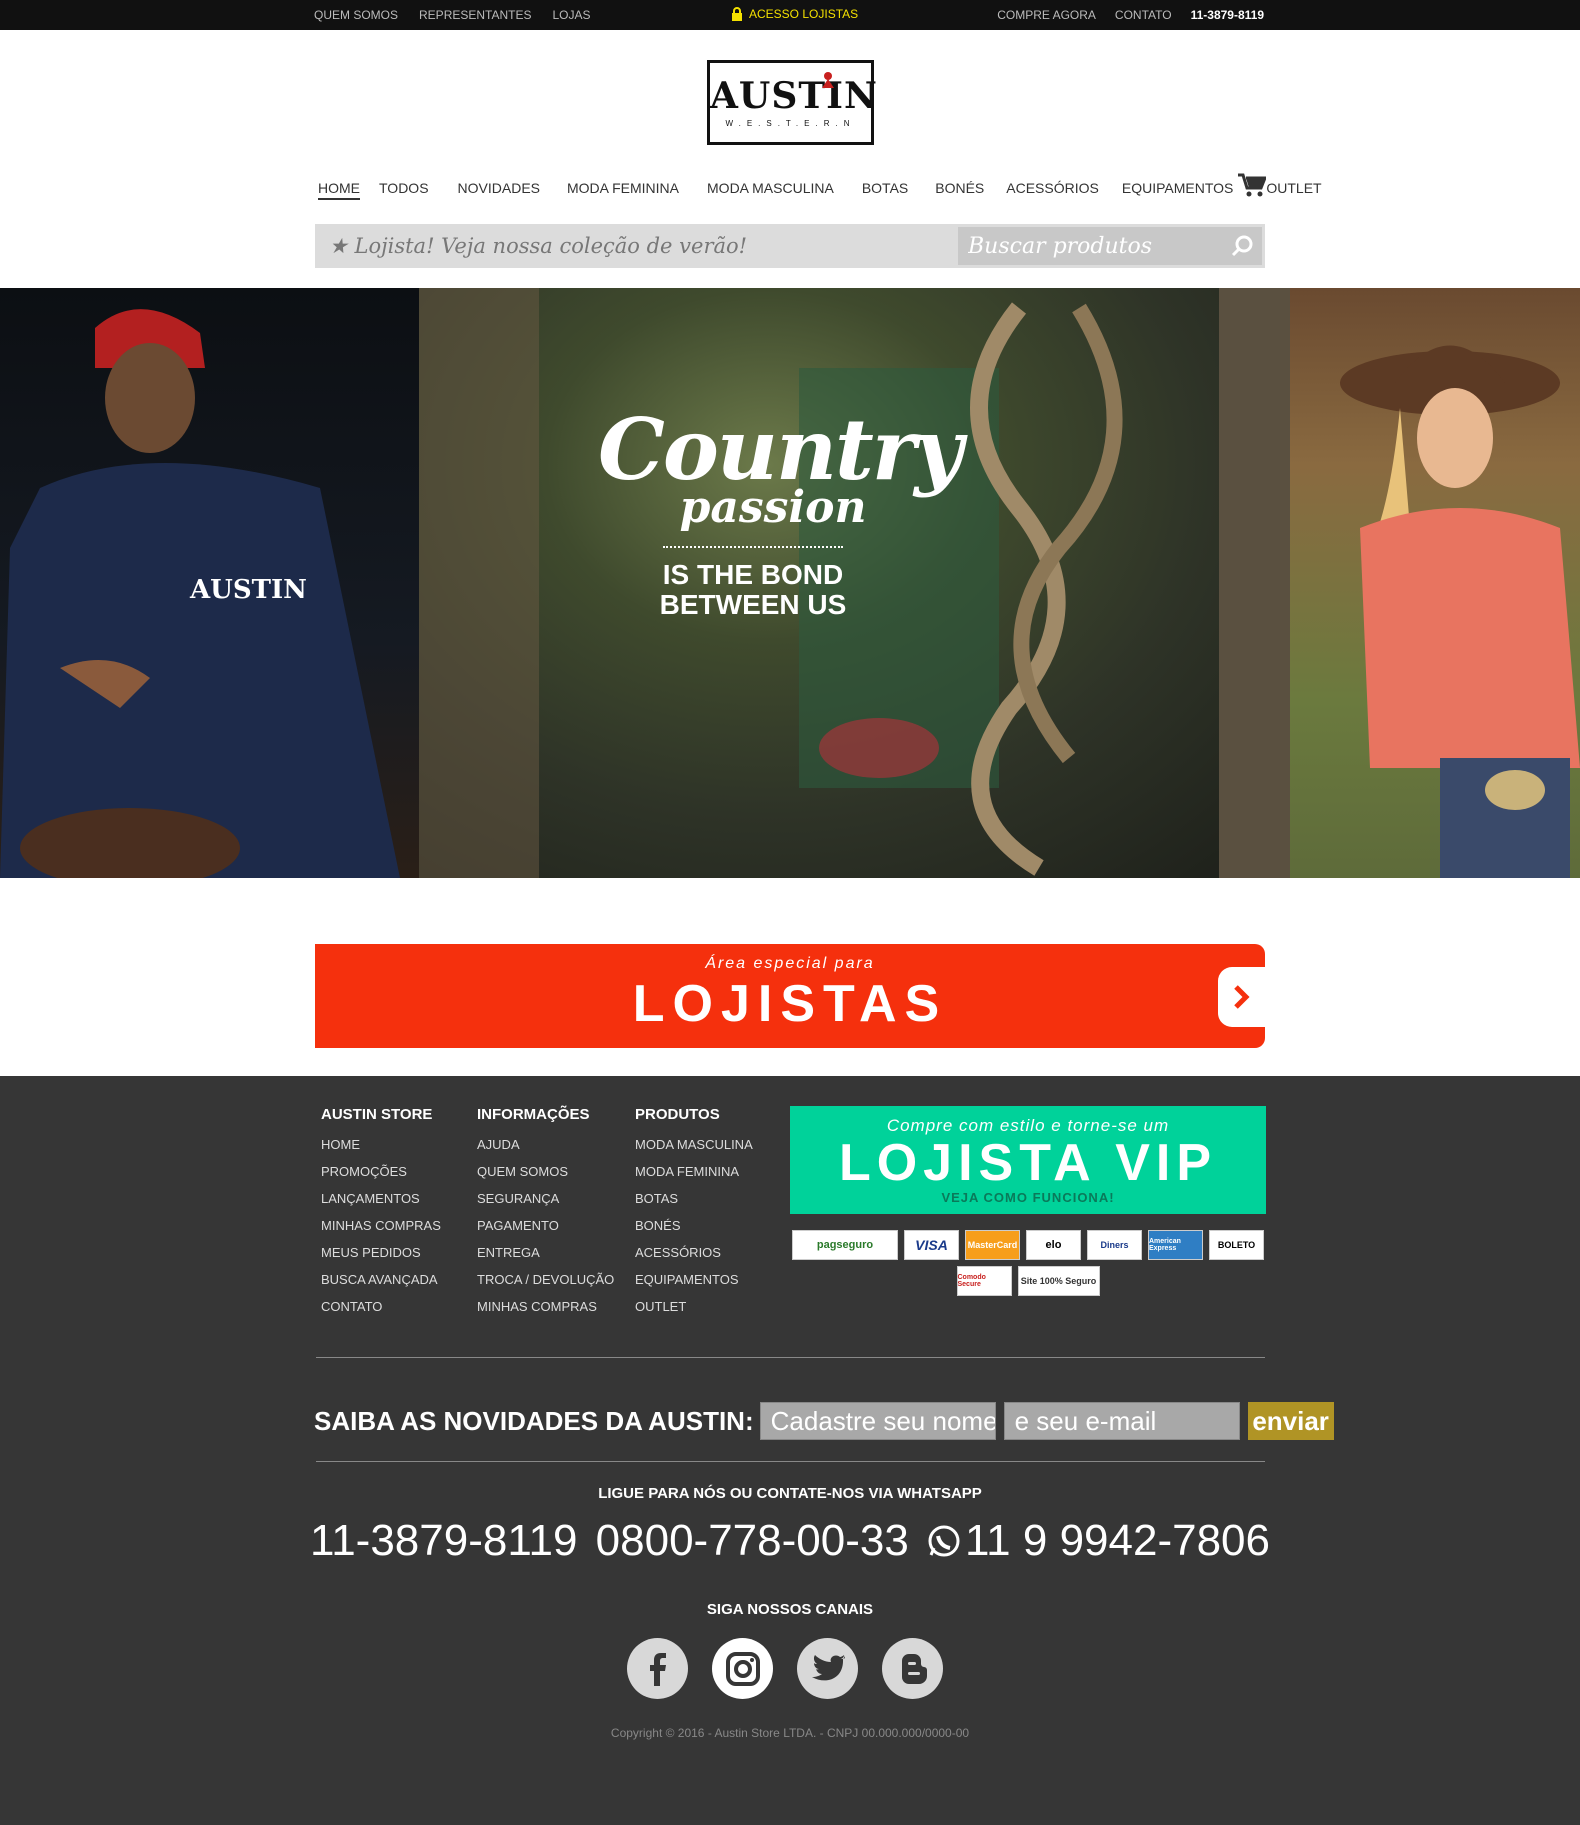  Describe the element at coordinates (545, 1252) in the screenshot. I see `footer-link: ENTREGA` at that location.